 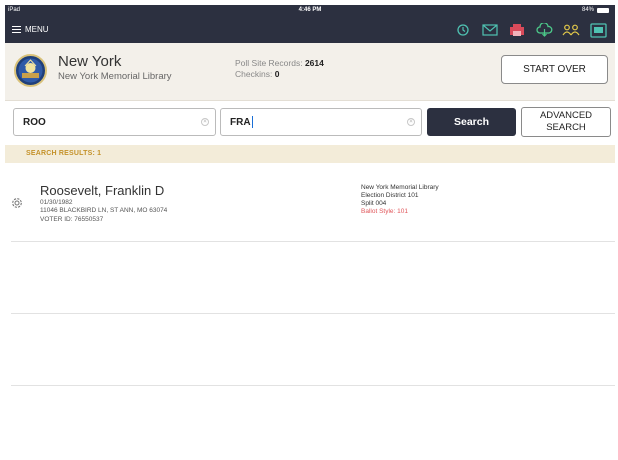 I want to click on menu-button: MENU, so click(x=30, y=29).